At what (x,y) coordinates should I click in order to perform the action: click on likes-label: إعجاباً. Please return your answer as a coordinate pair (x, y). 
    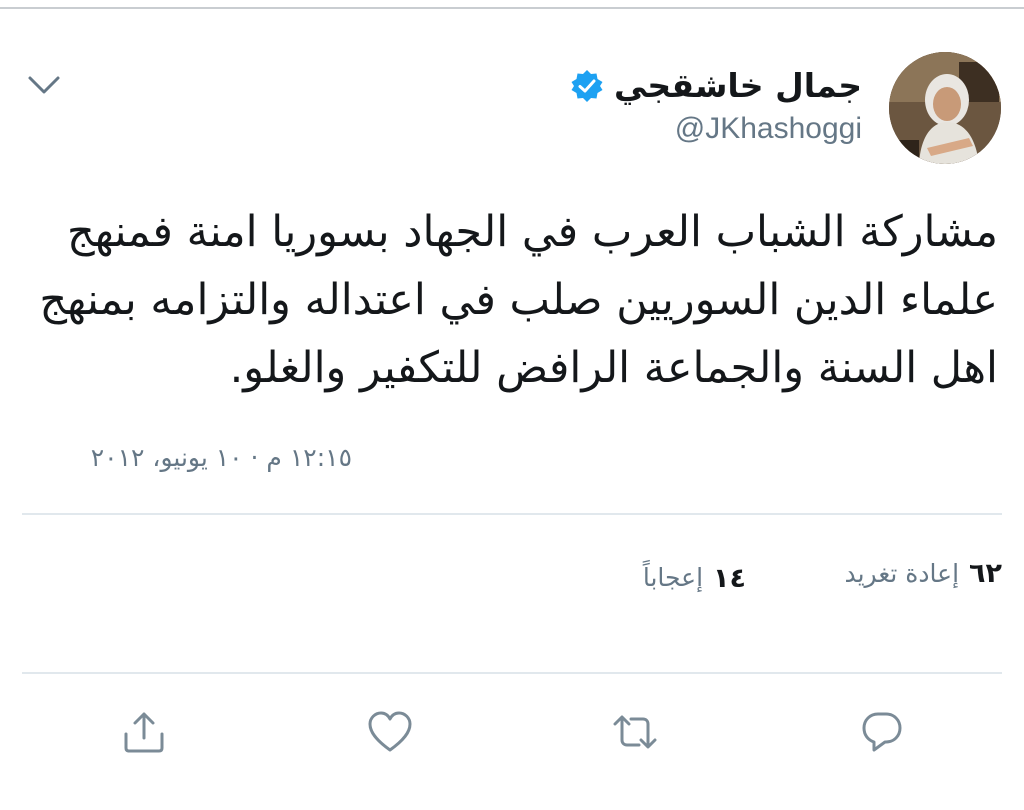
    Looking at the image, I should click on (673, 577).